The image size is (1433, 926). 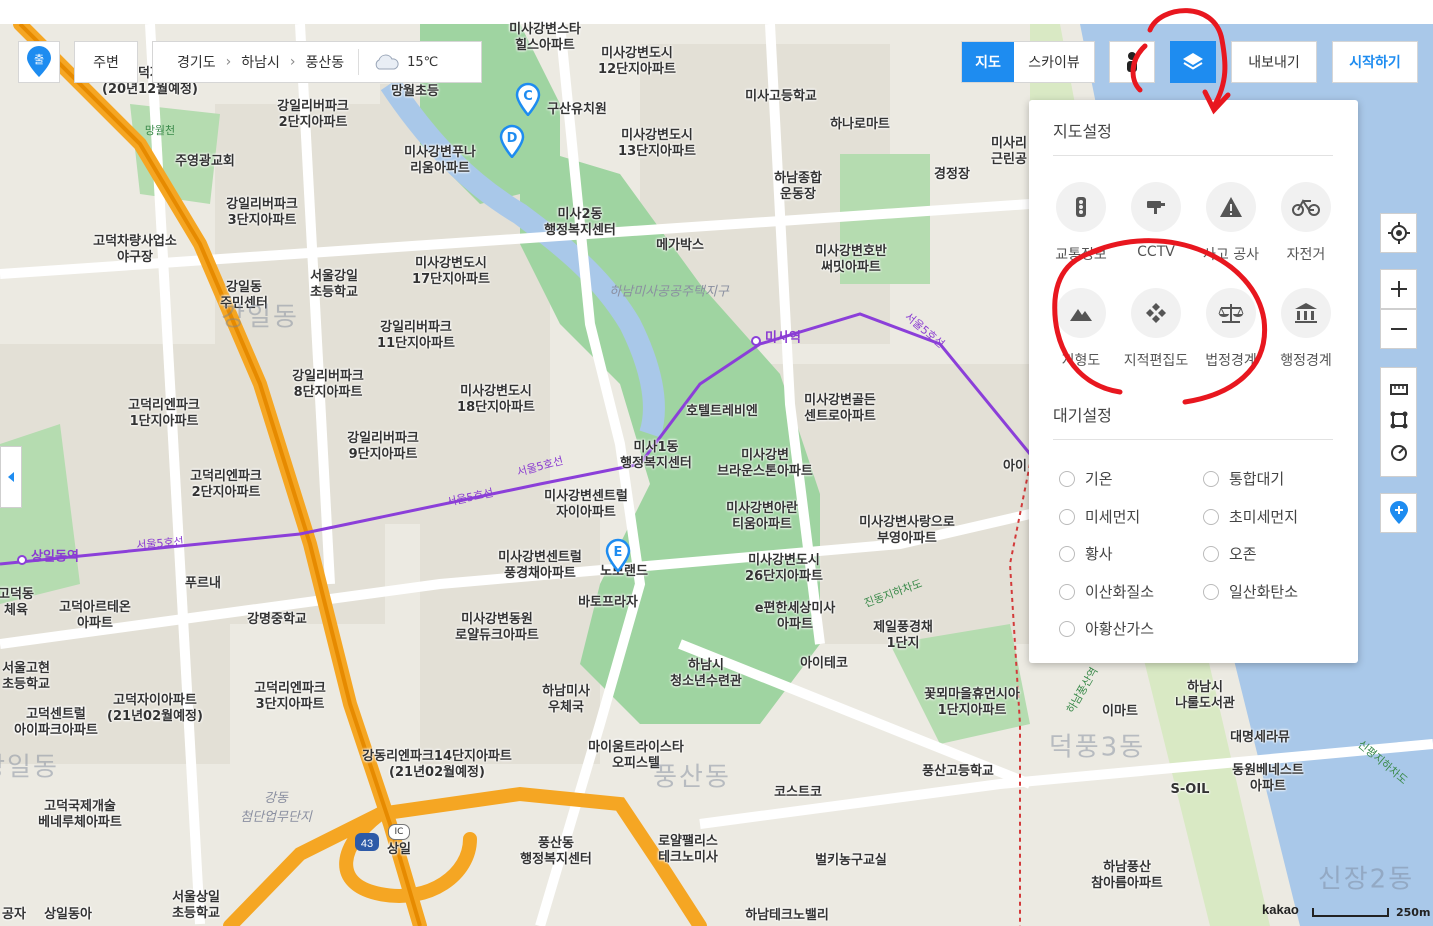 I want to click on air-option-pm25: 초미세먼지, so click(x=1250, y=516).